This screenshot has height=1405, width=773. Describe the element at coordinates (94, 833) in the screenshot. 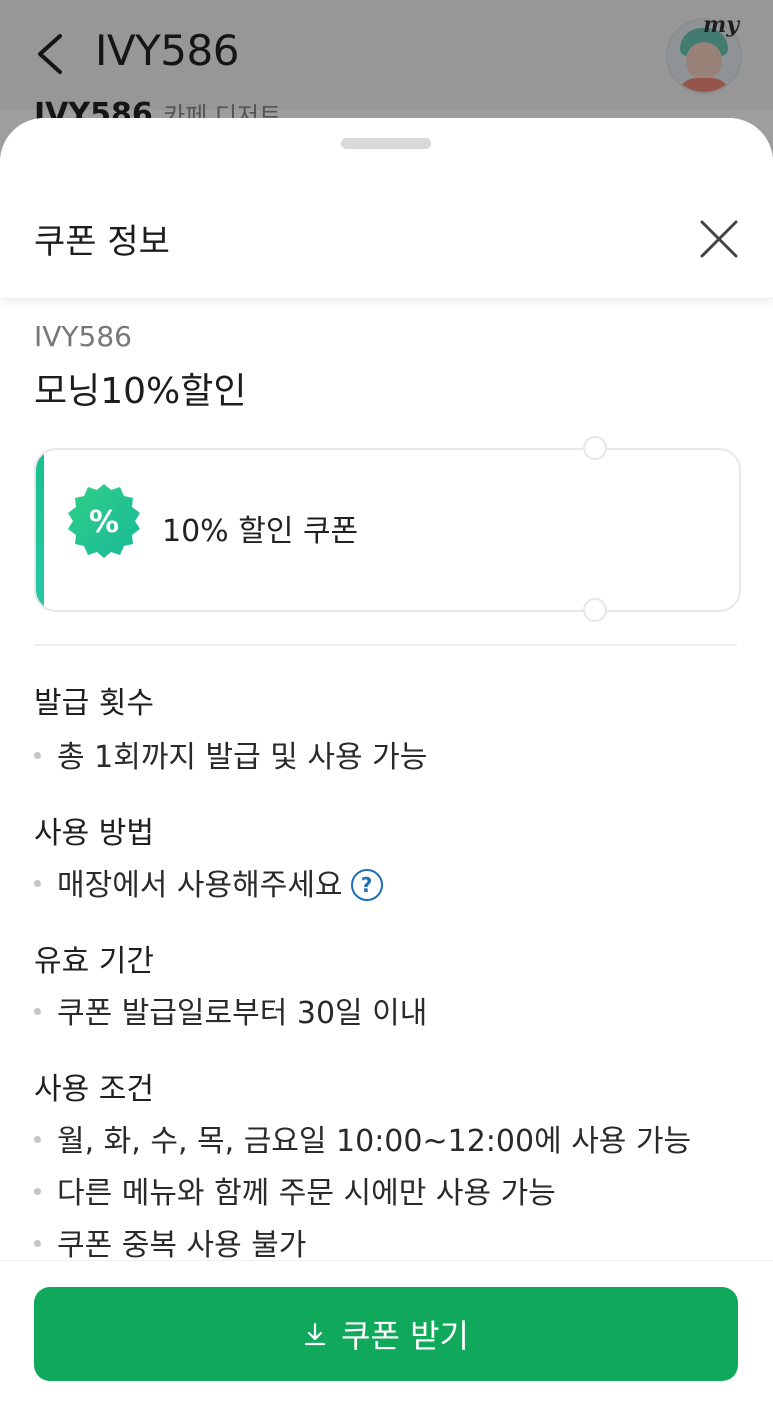

I see `section-title-usage-method: 사용 방법` at that location.